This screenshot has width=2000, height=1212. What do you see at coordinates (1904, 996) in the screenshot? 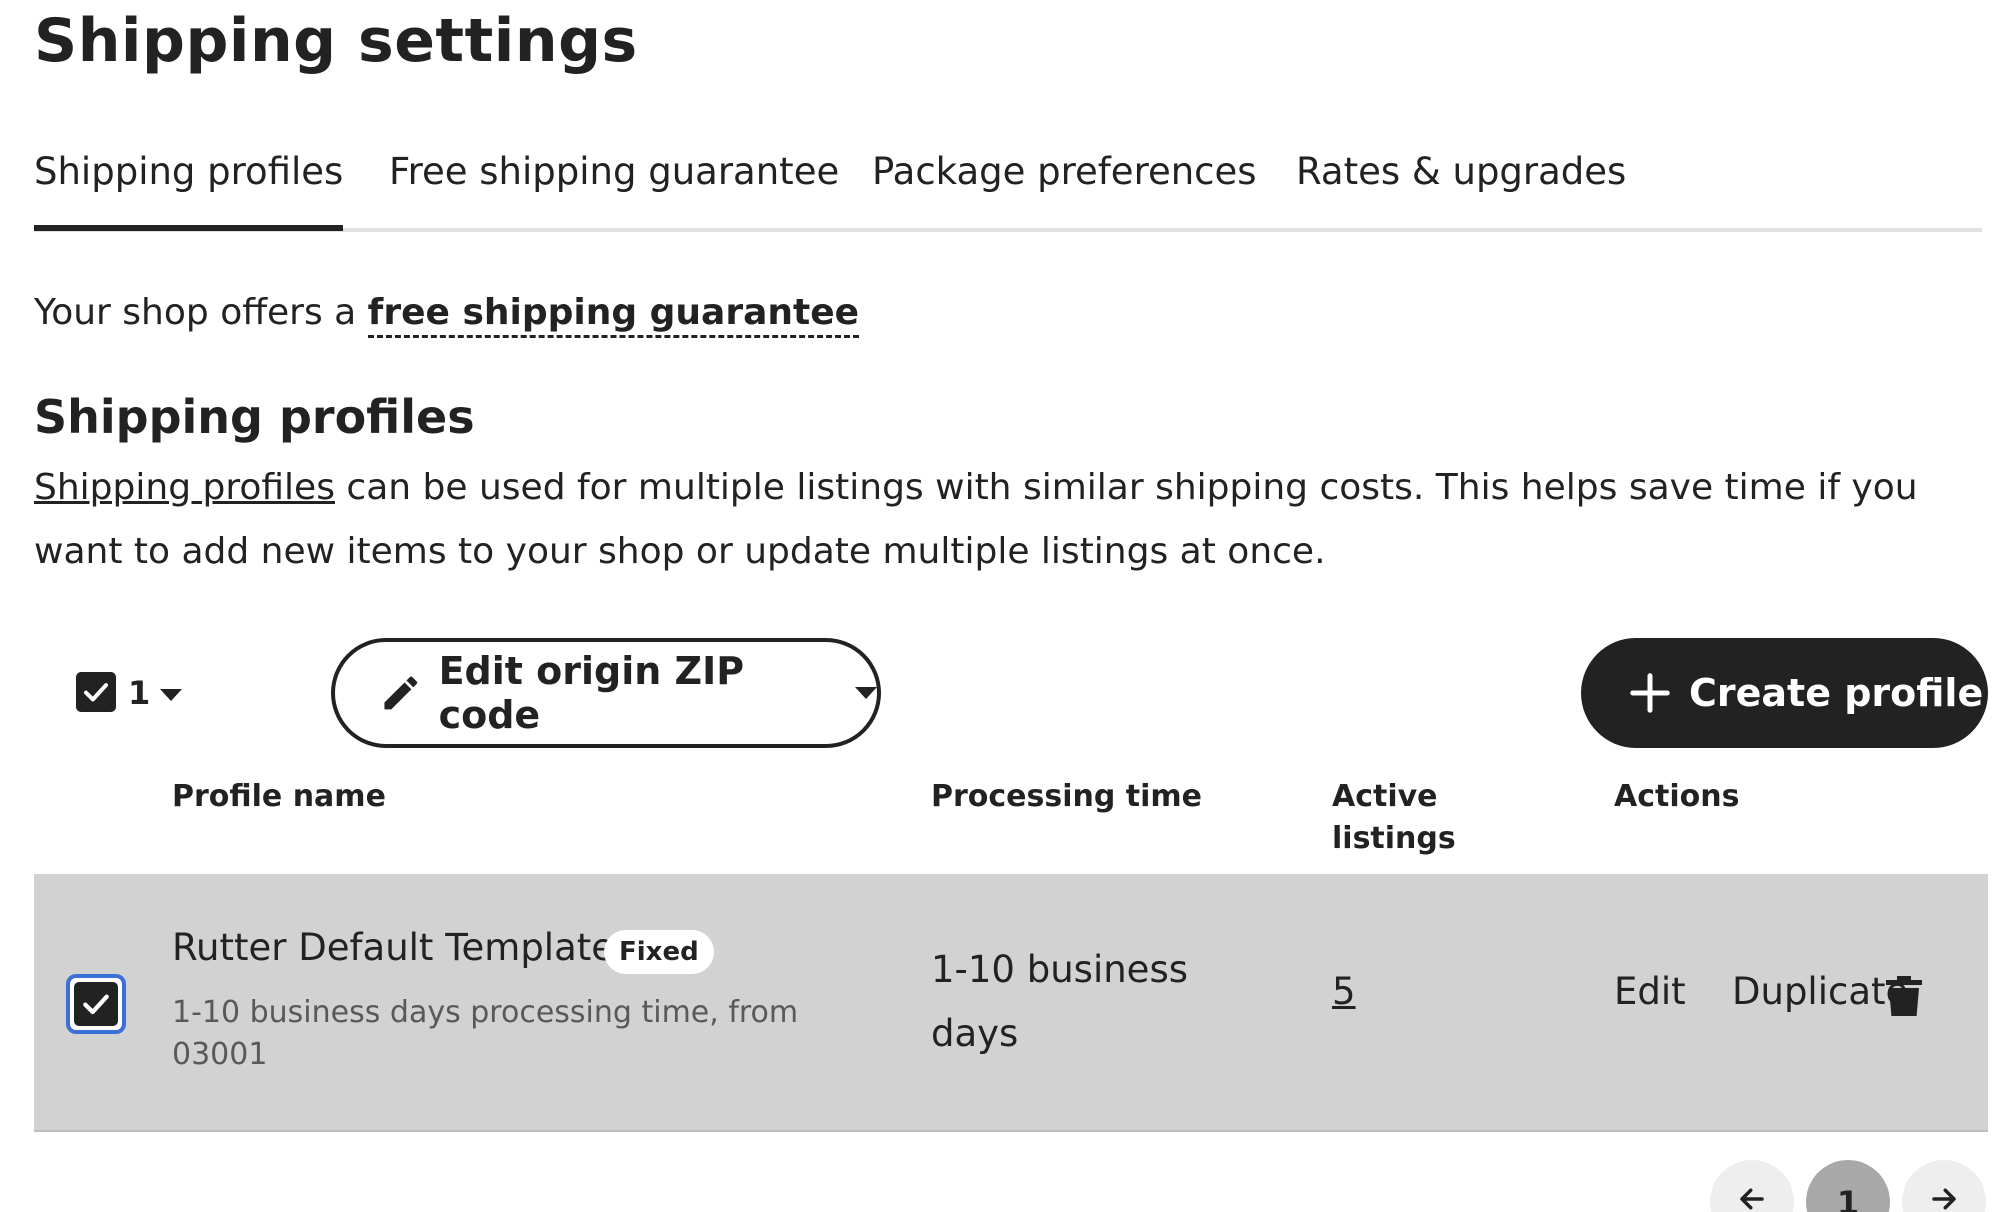
I see `trash-icon` at bounding box center [1904, 996].